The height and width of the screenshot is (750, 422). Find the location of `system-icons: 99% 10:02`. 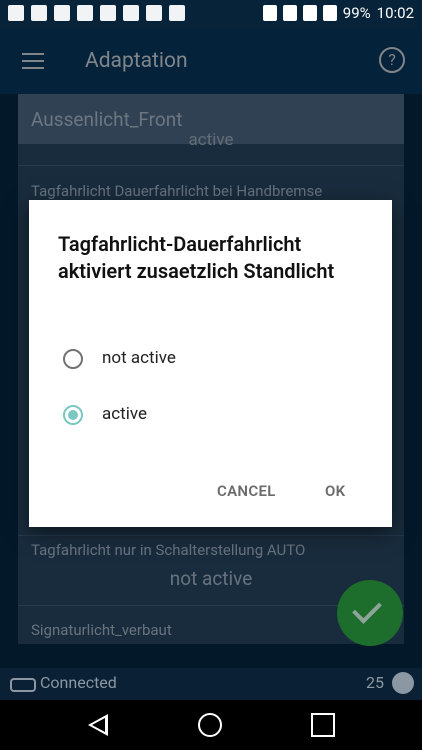

system-icons: 99% 10:02 is located at coordinates (338, 13).